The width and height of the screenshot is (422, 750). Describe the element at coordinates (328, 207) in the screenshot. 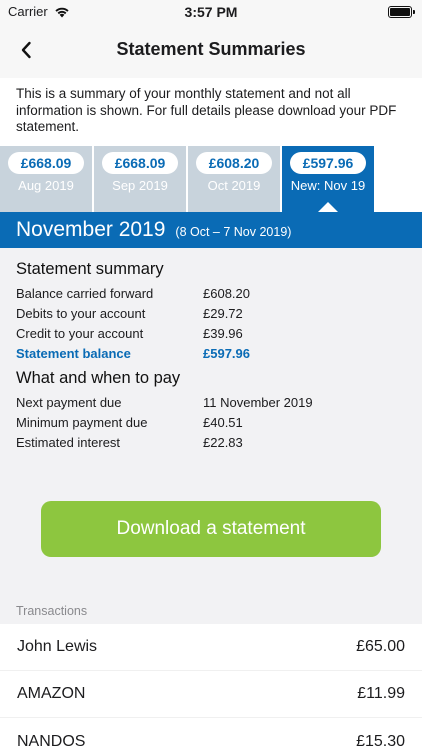

I see `selected-caret-icon` at that location.